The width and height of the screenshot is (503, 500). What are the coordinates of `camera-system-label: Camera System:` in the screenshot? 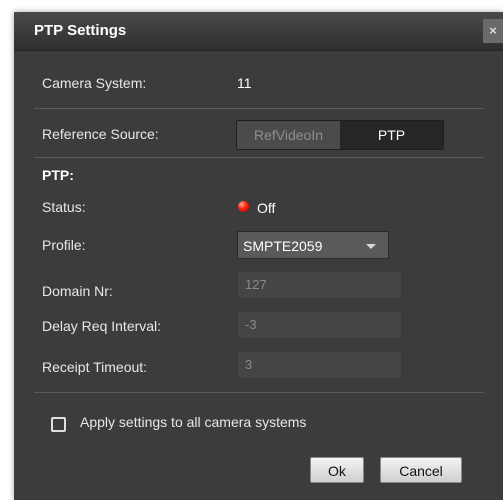 It's located at (94, 83).